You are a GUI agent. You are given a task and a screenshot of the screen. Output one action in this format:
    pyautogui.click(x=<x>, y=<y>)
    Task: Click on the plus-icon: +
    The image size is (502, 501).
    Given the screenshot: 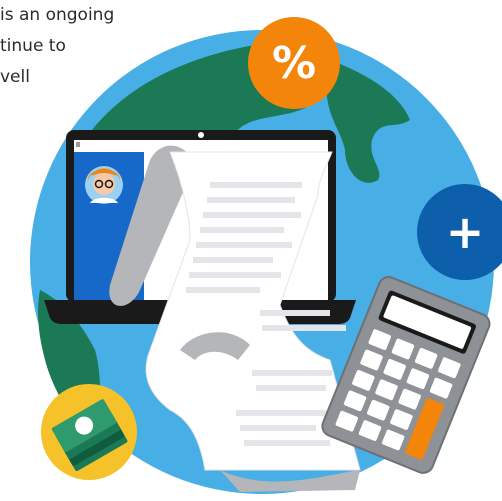 What is the action you would take?
    pyautogui.click(x=465, y=232)
    